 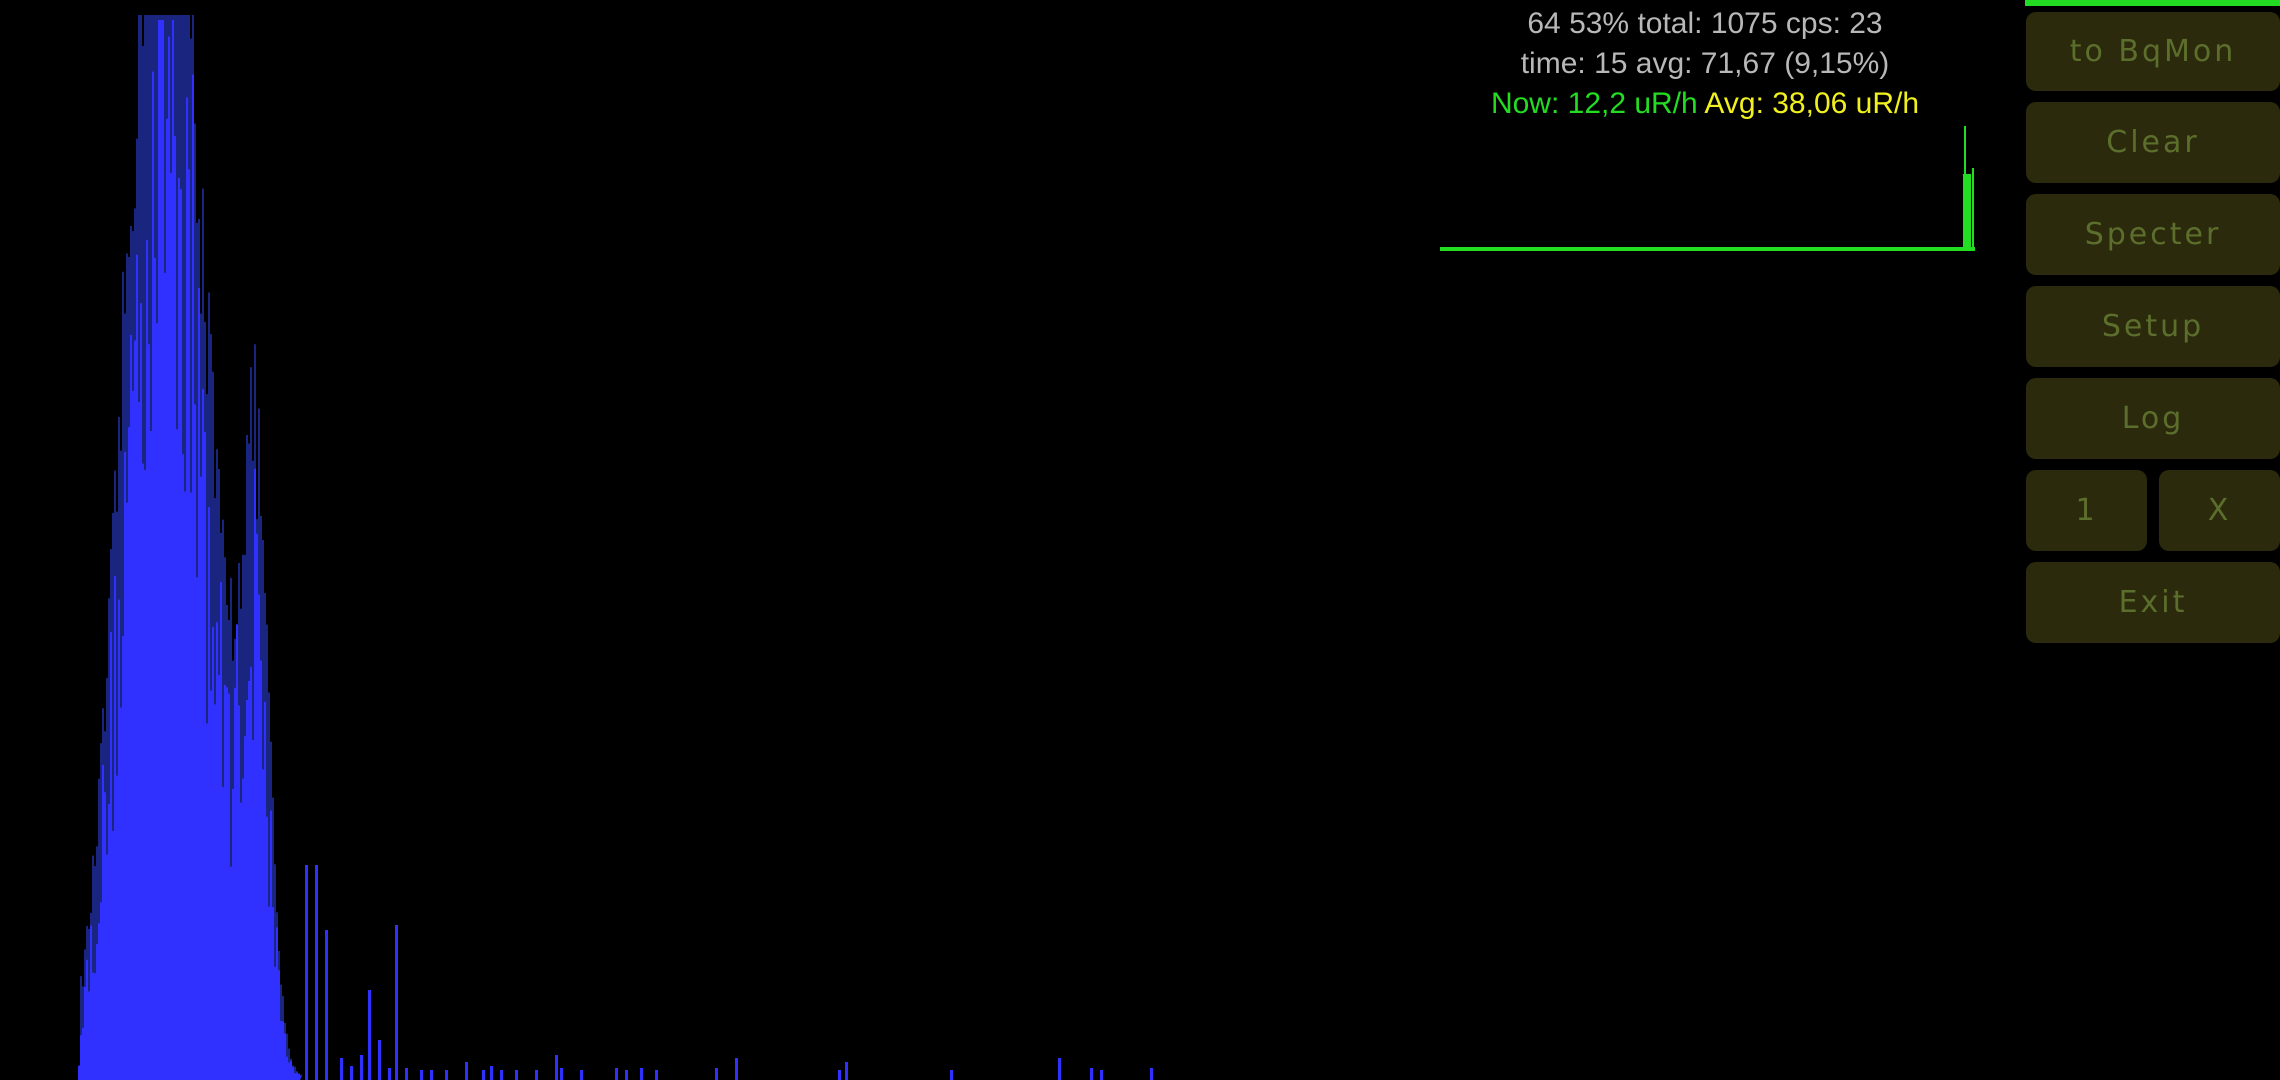 I want to click on dose-rate-line: Now: 12,2 uR/h Avg: 38,06 uR/h, so click(x=1705, y=104).